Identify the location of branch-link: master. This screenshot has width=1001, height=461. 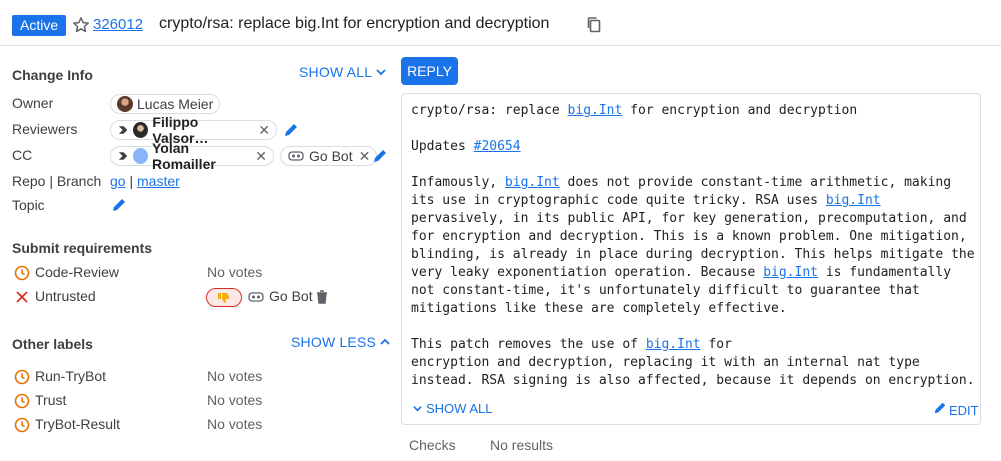
(158, 181).